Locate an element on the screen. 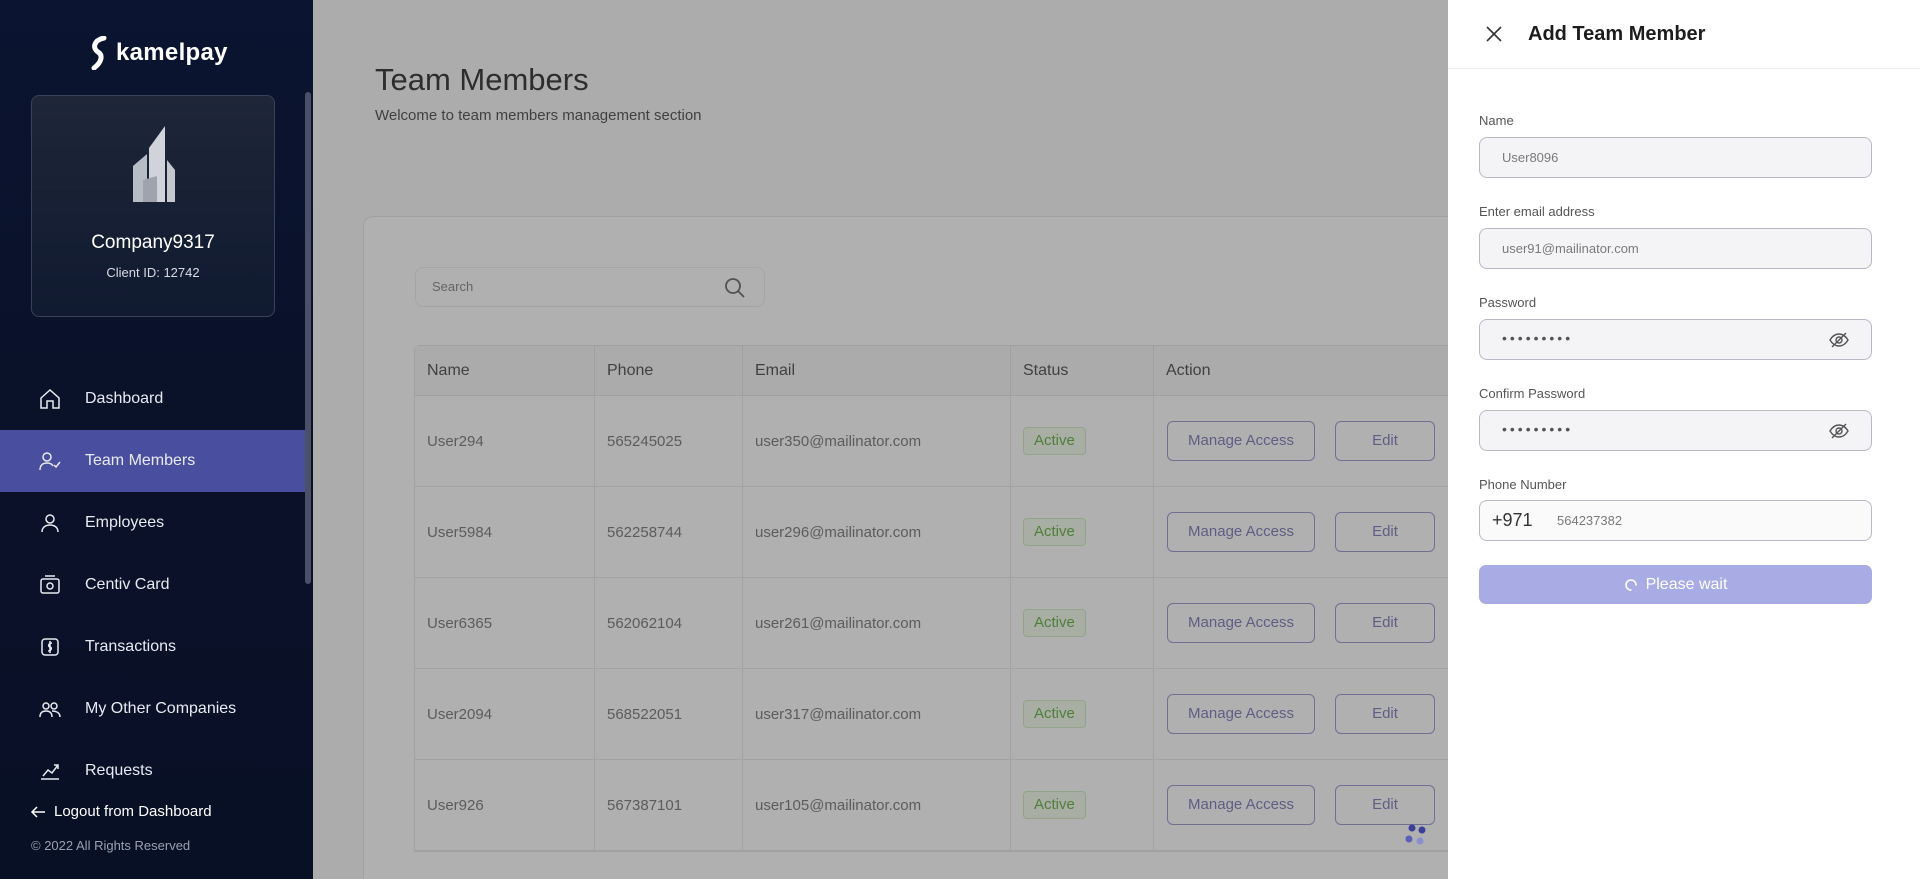 The width and height of the screenshot is (1920, 879). sidebar-item-label: Team Members is located at coordinates (140, 460).